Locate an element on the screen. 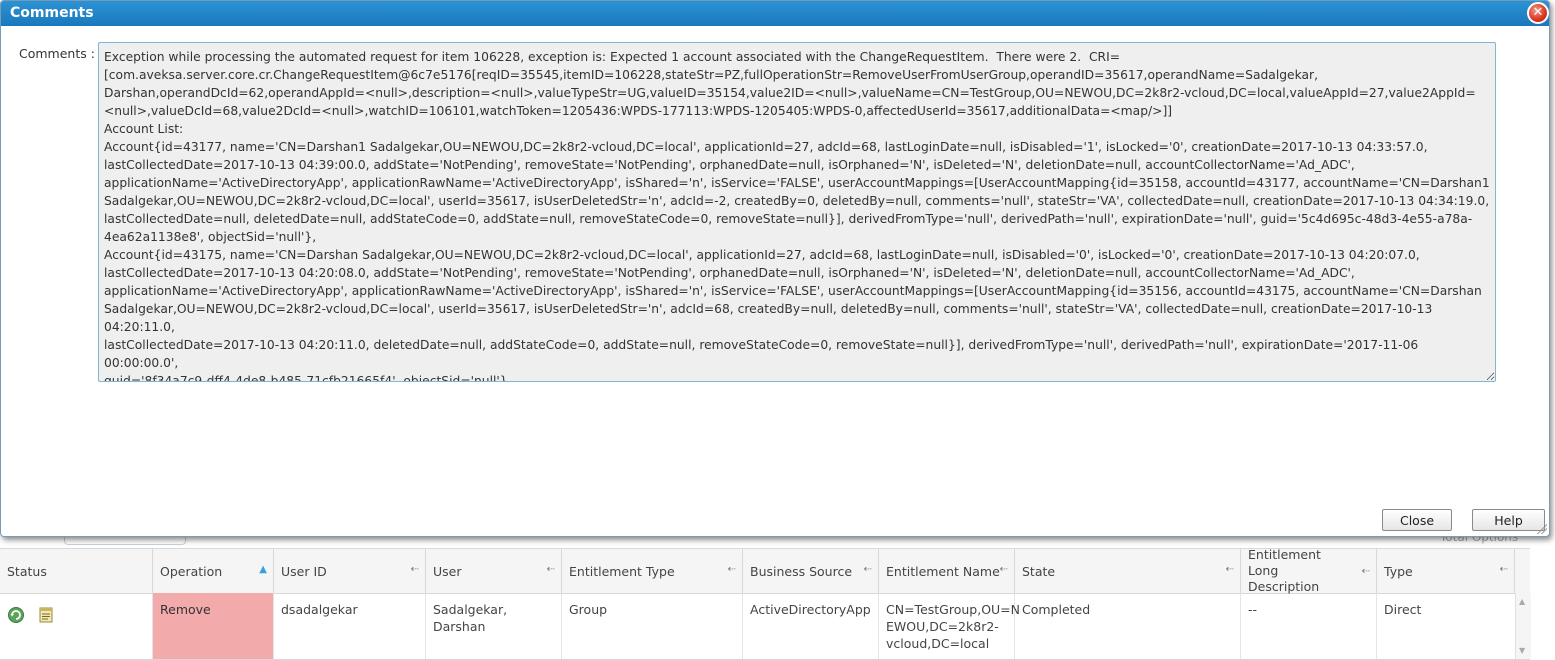 This screenshot has height=660, width=1555. scroll-up-icon: ▲ is located at coordinates (1522, 601).